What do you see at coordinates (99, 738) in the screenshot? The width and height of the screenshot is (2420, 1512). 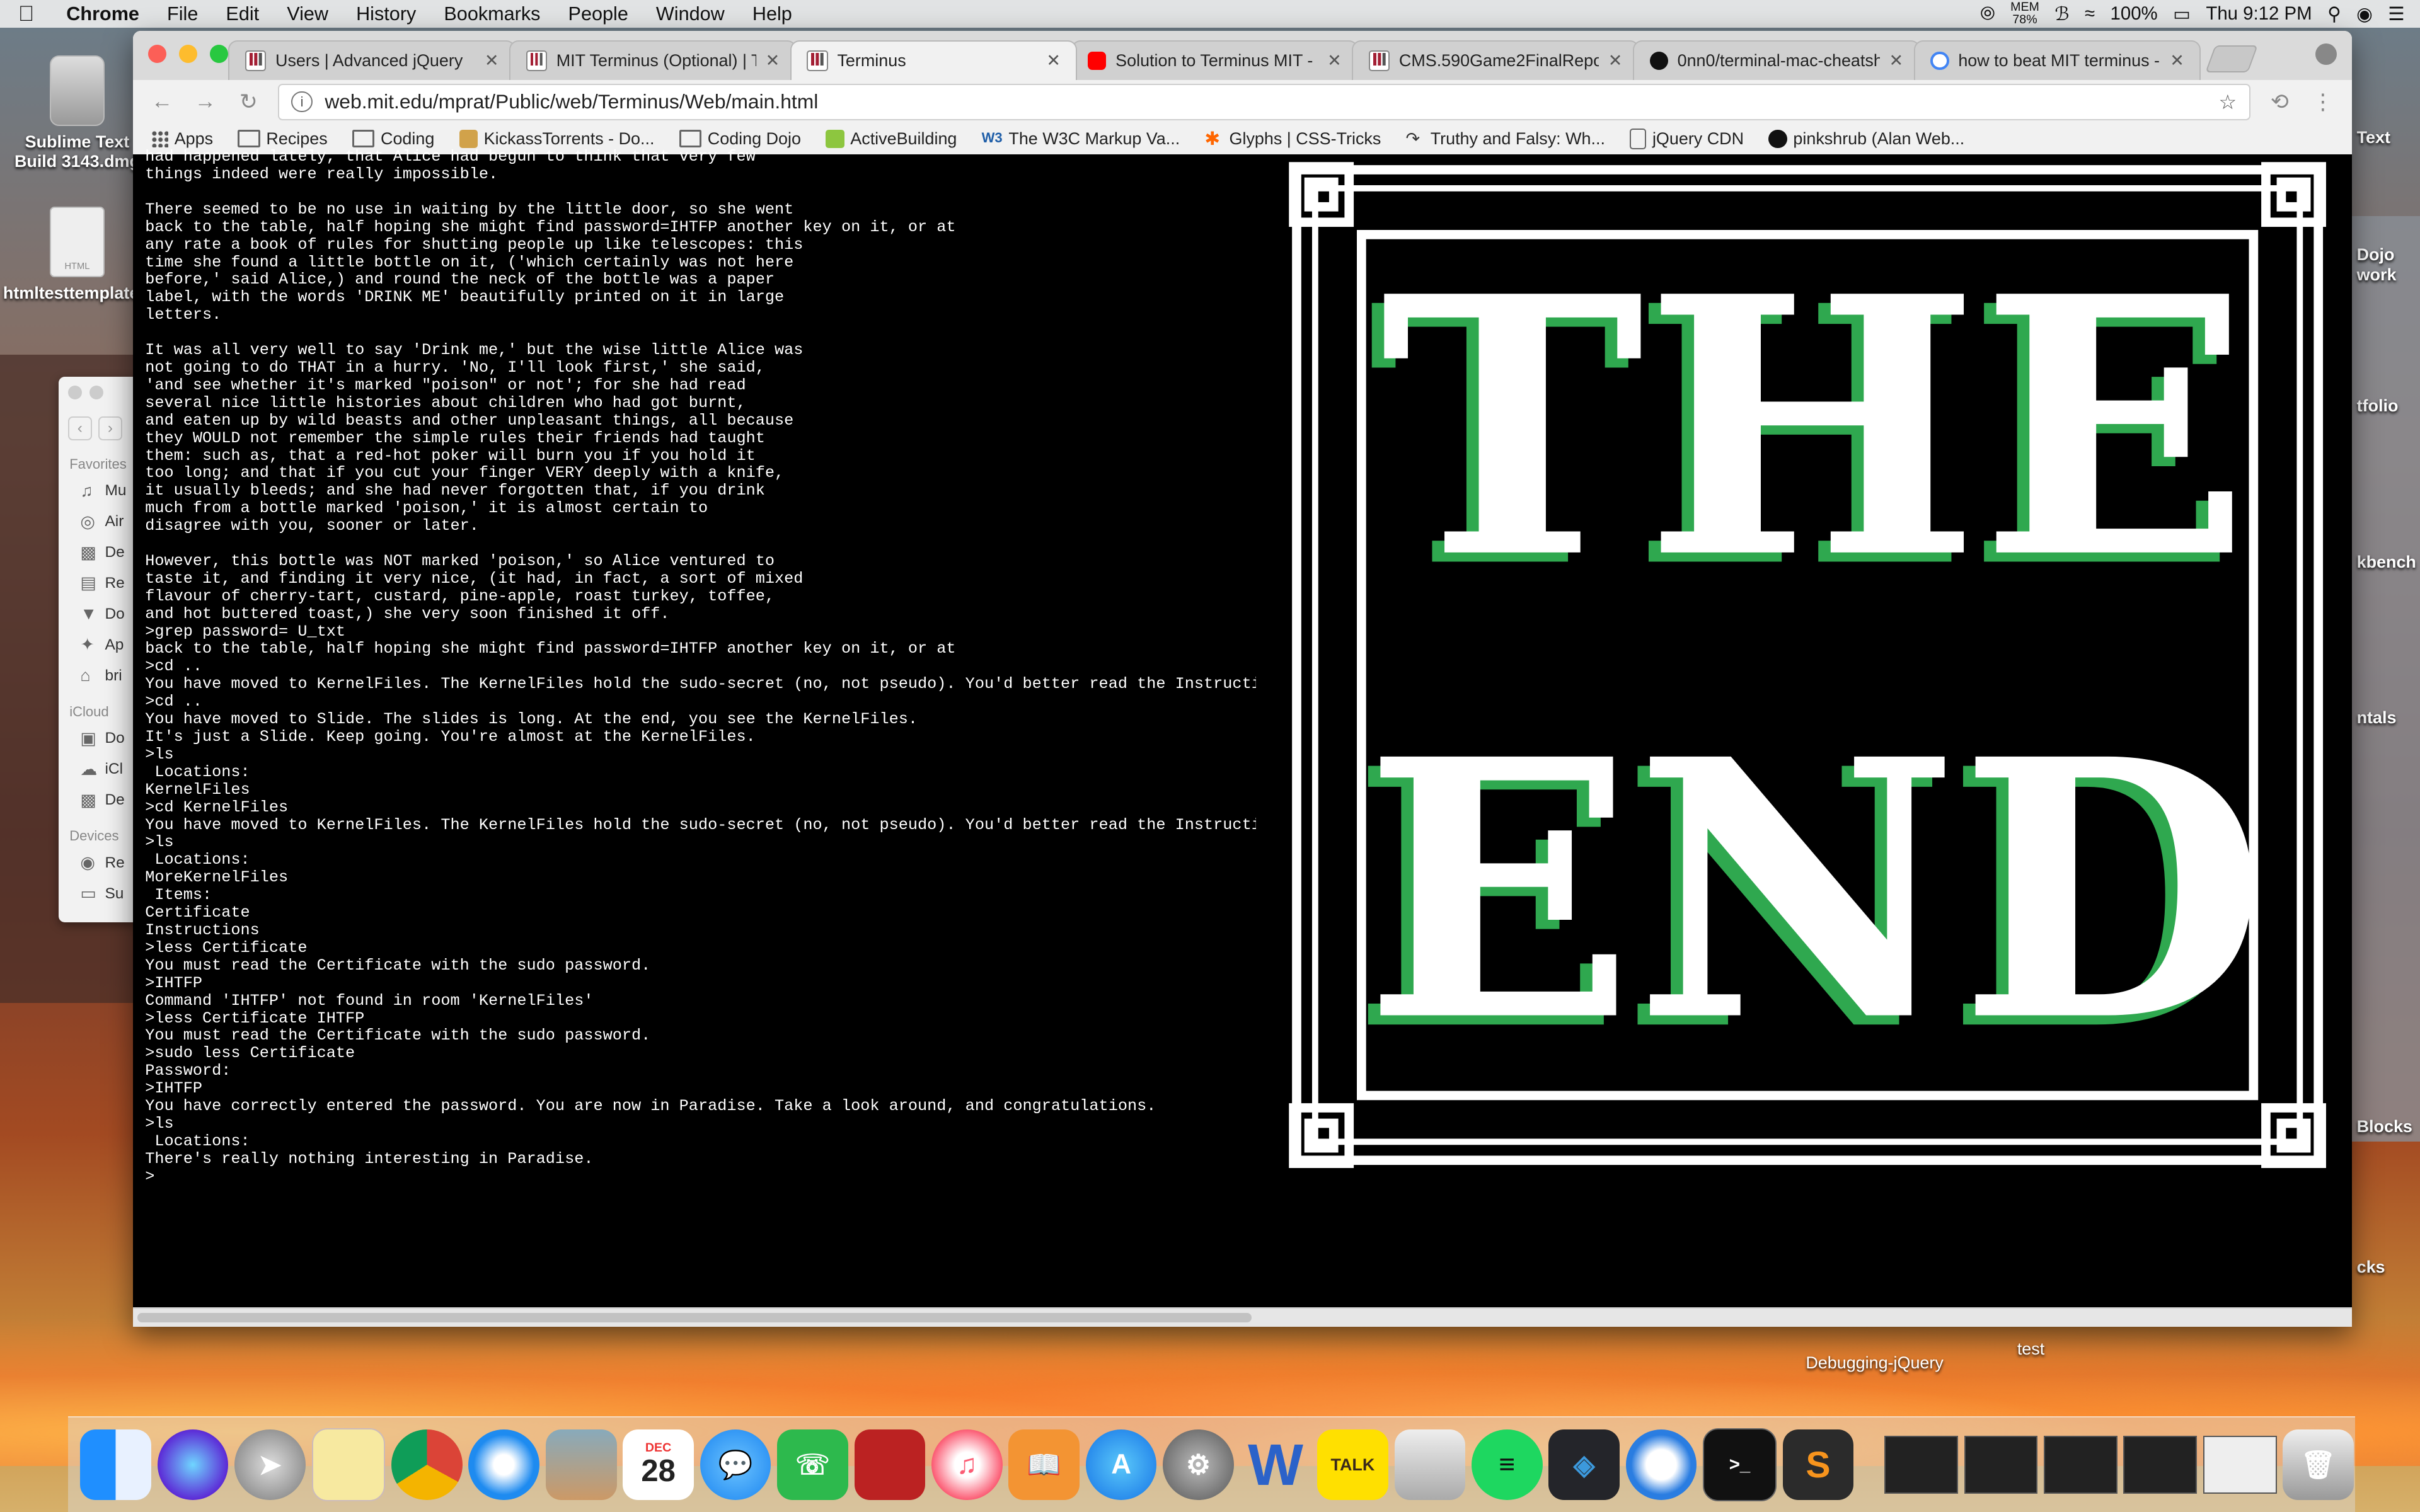 I see `finder-item-icloud-documents: ▣ Do` at bounding box center [99, 738].